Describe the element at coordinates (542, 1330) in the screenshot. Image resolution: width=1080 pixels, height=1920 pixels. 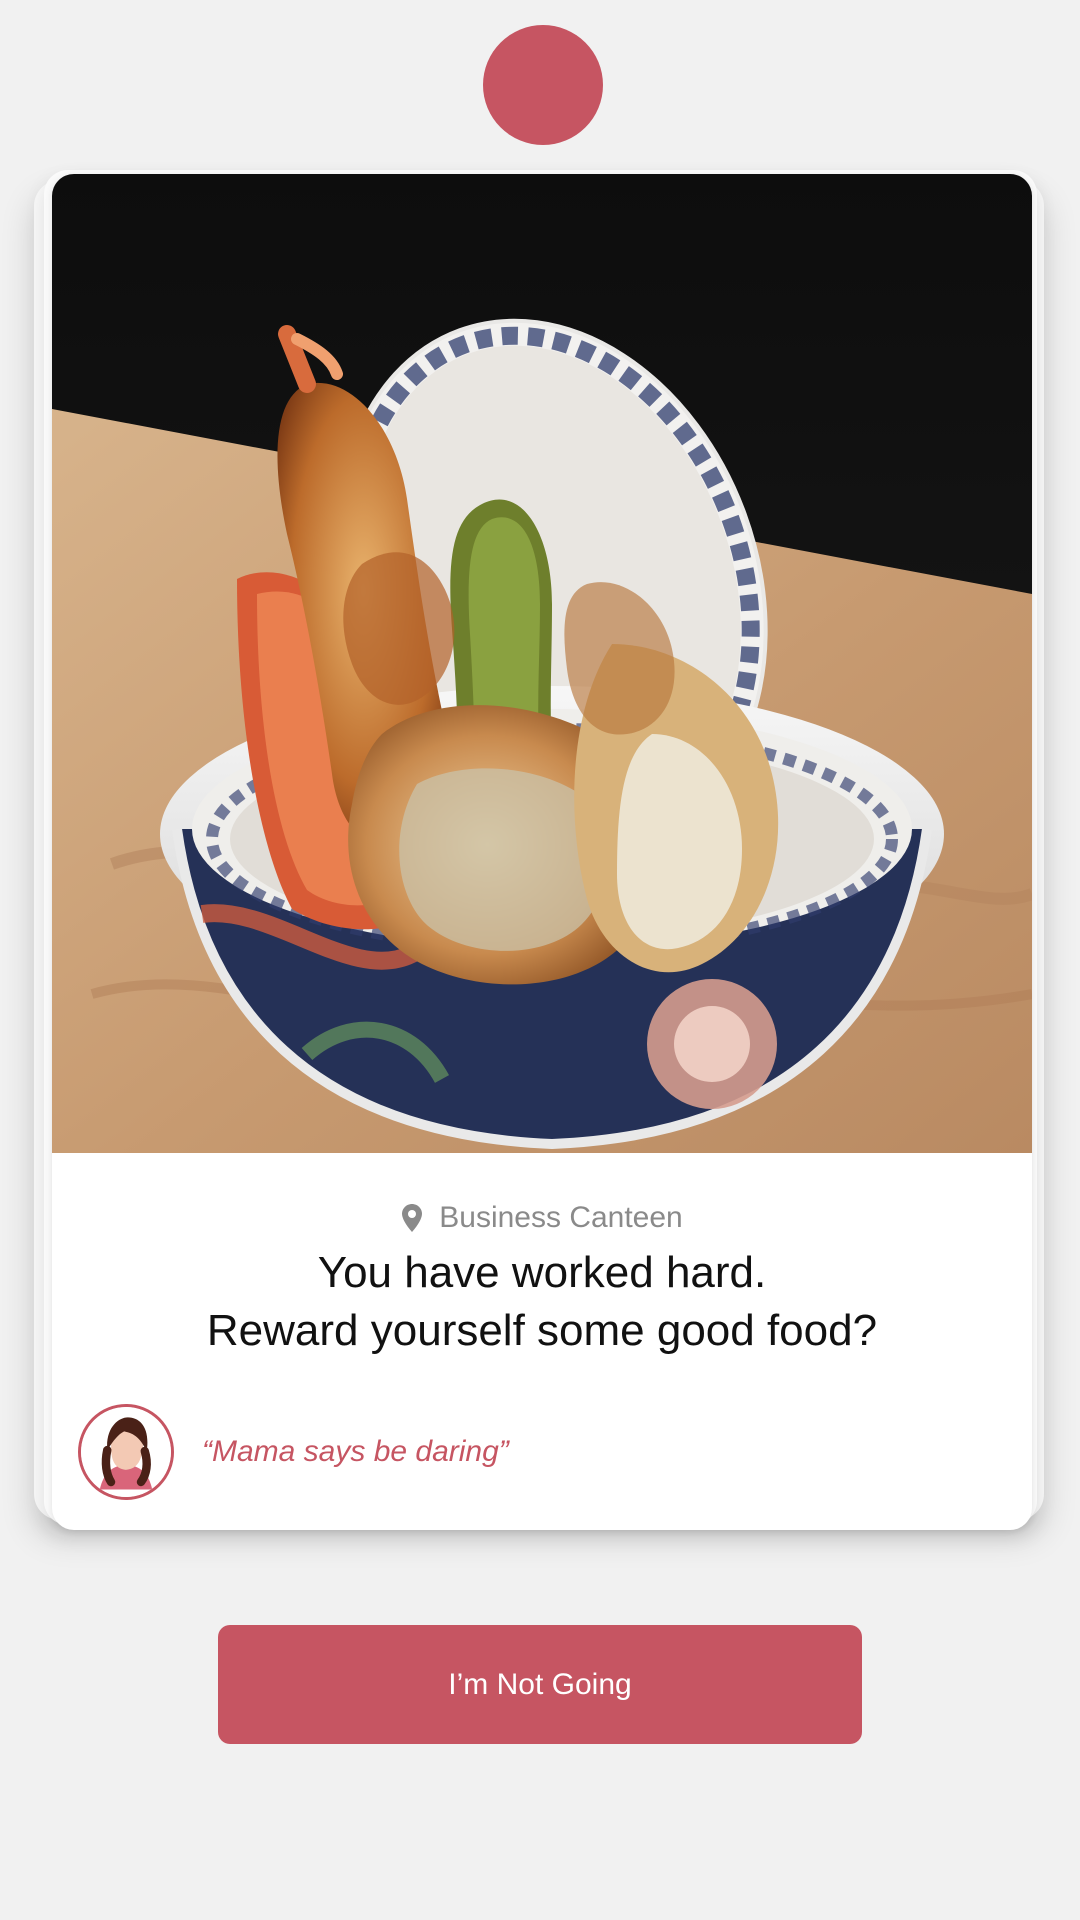
I see `headline-line-2: Reward yourself some good food?` at that location.